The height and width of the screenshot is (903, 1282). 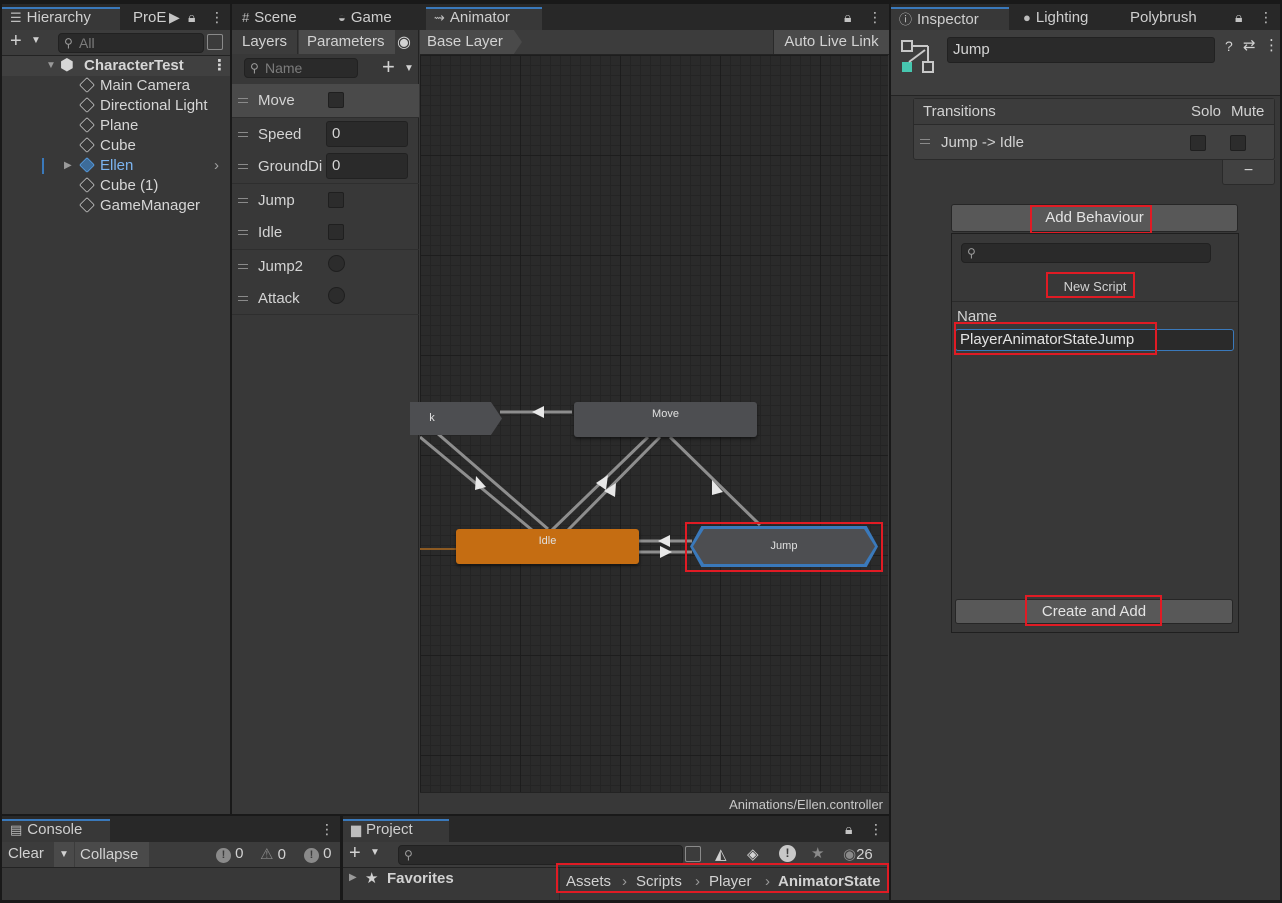 I want to click on parameter-row: Attack, so click(x=325, y=298).